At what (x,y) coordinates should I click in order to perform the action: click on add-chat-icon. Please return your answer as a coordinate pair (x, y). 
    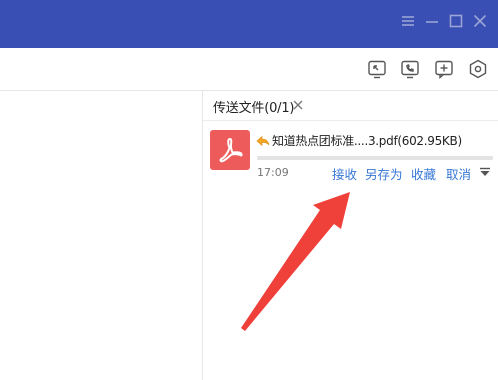
    Looking at the image, I should click on (444, 69).